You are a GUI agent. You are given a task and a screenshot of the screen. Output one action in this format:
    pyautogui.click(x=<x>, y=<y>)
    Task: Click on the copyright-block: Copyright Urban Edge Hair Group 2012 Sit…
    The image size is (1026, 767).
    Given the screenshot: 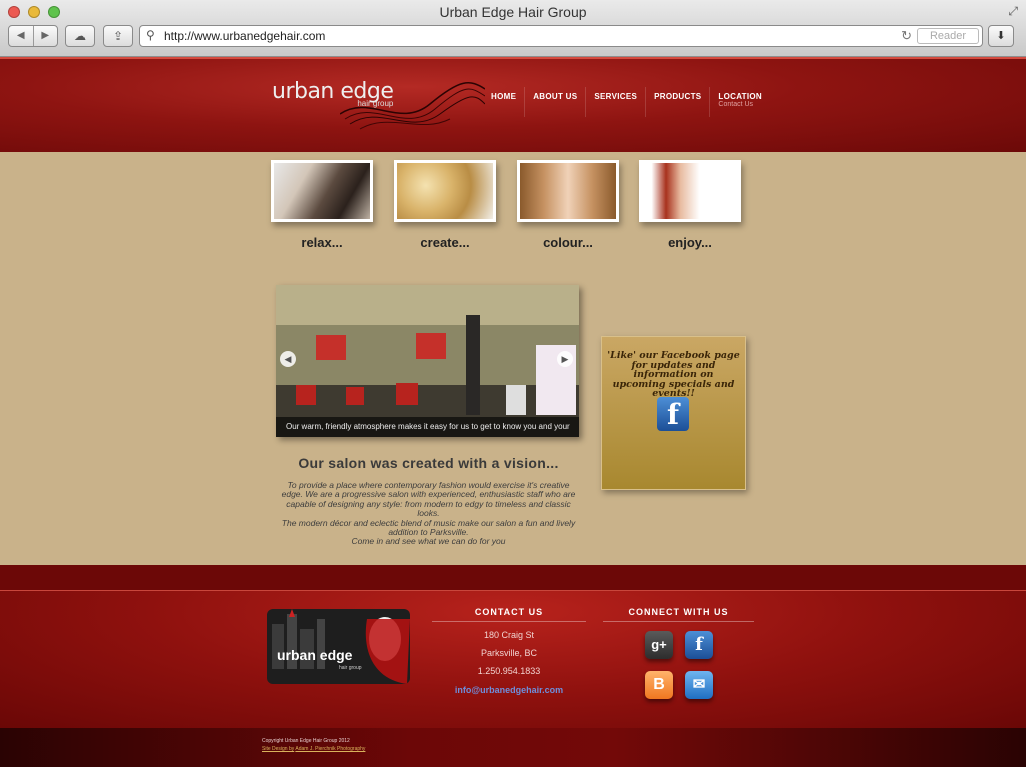 What is the action you would take?
    pyautogui.click(x=313, y=745)
    